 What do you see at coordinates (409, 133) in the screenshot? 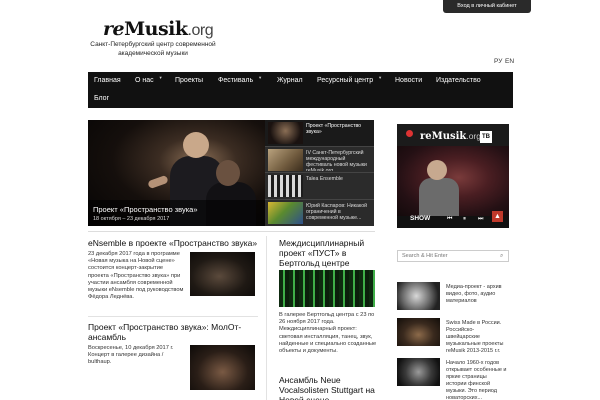
I see `volume-icon` at bounding box center [409, 133].